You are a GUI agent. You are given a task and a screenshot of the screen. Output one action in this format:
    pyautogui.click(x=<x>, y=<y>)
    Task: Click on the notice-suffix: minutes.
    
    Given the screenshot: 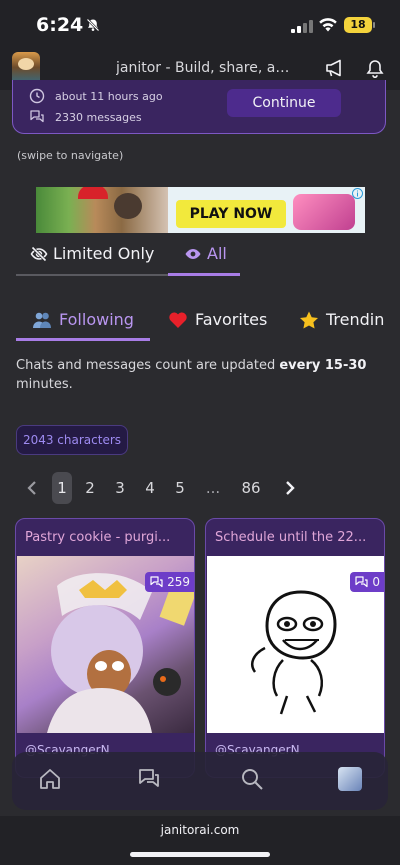 What is the action you would take?
    pyautogui.click(x=44, y=384)
    